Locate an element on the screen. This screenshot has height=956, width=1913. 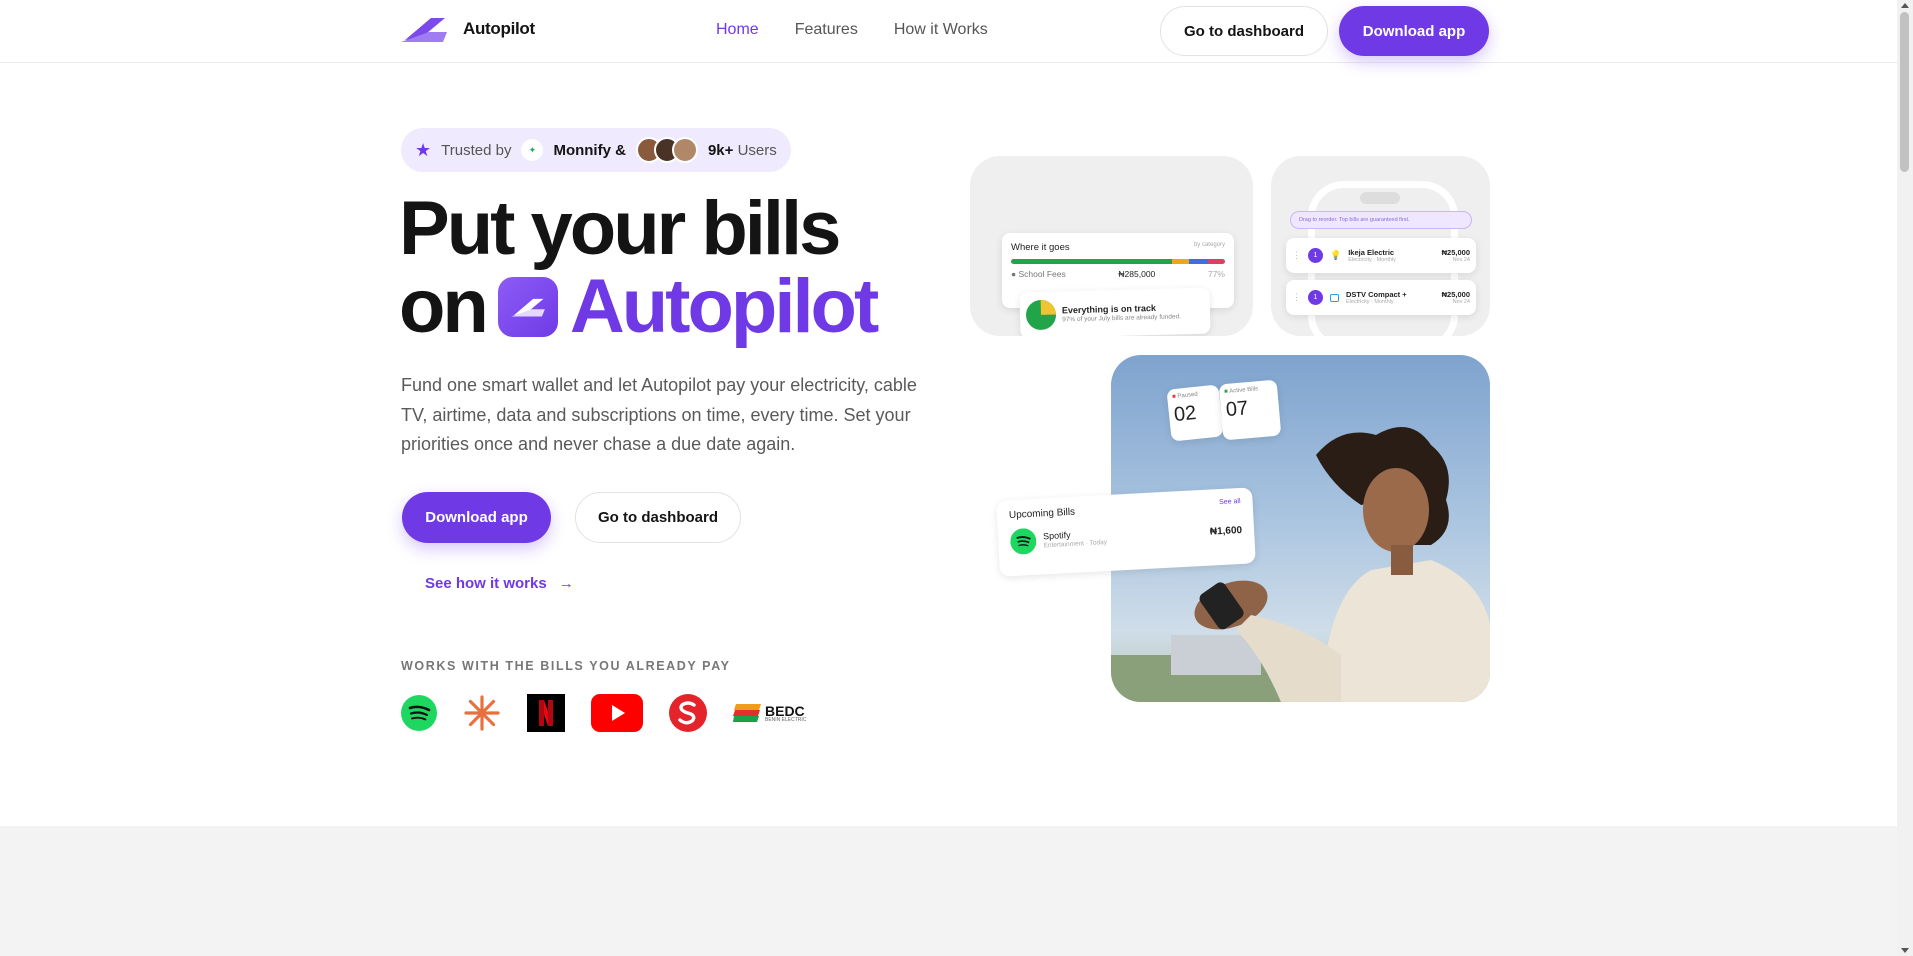
see-how-label: See how it works is located at coordinates (486, 583).